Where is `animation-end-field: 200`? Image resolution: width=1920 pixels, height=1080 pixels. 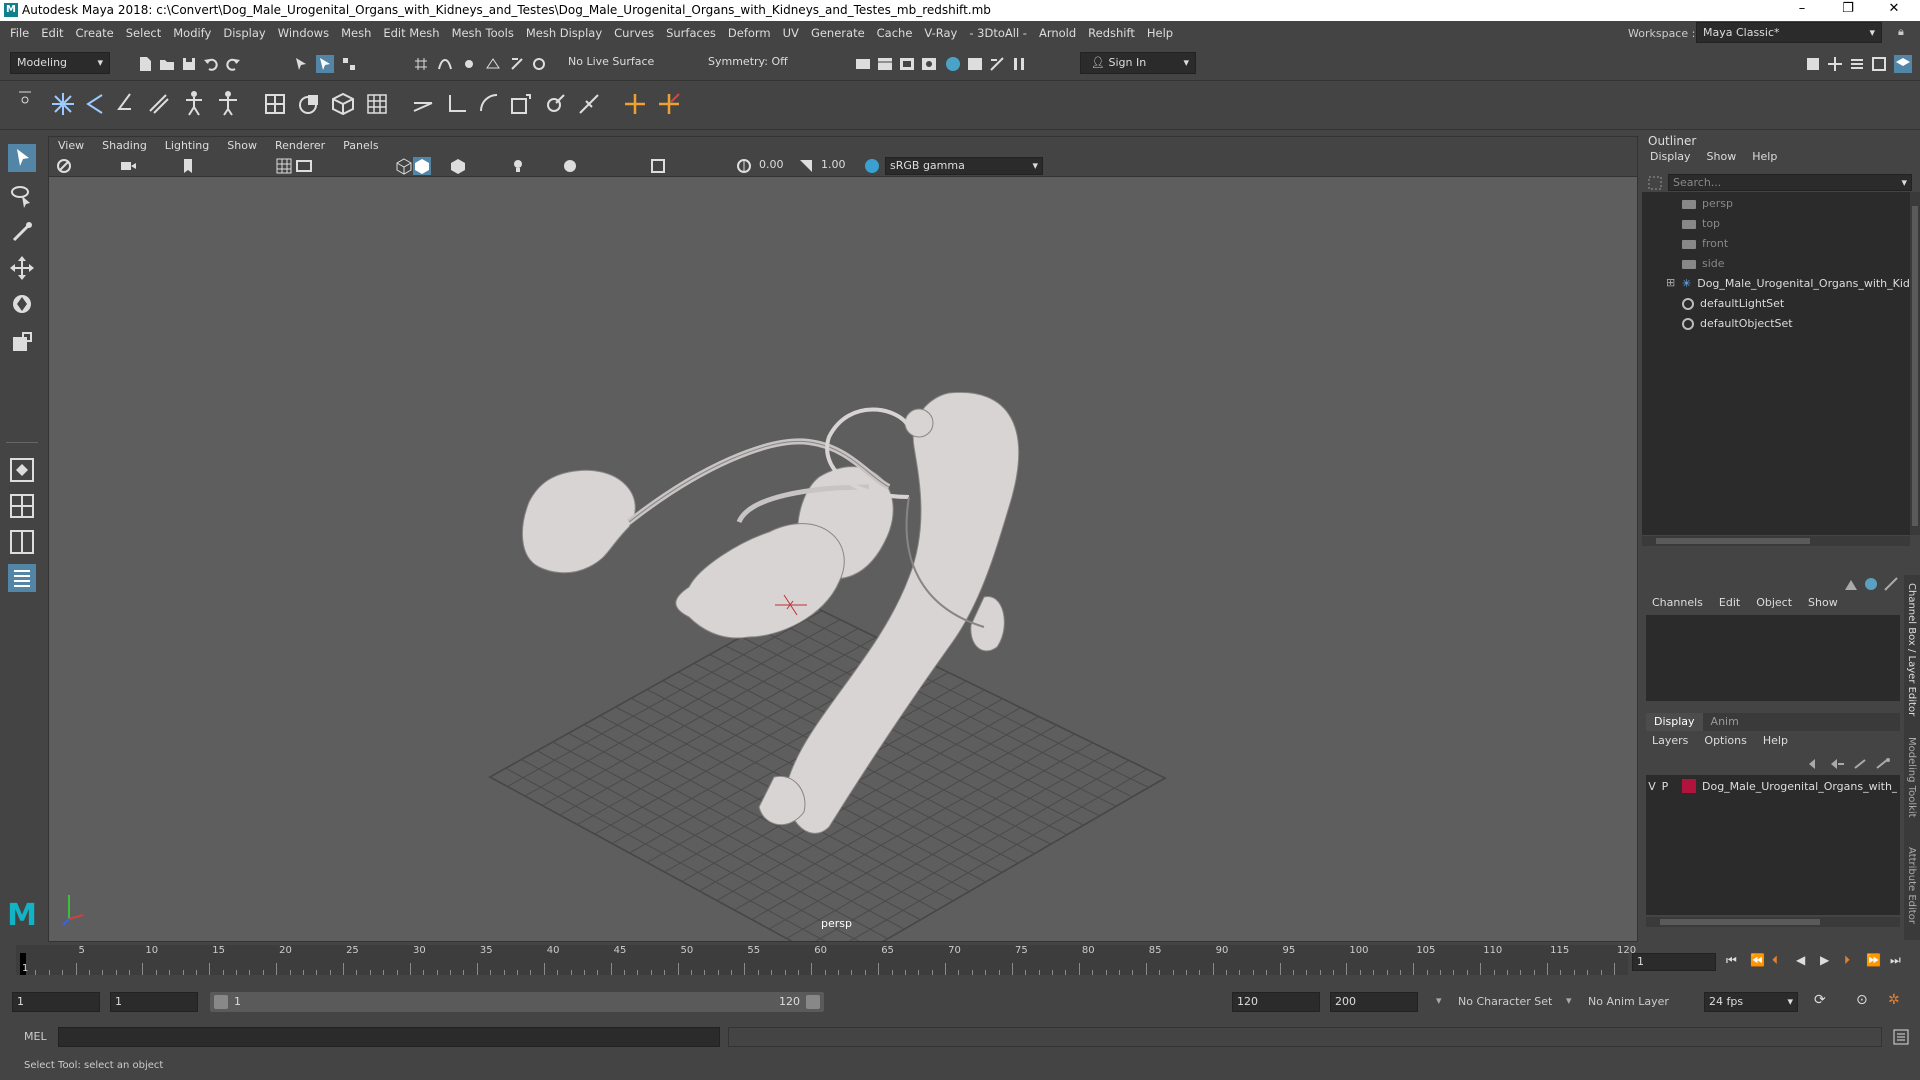 animation-end-field: 200 is located at coordinates (1374, 1002).